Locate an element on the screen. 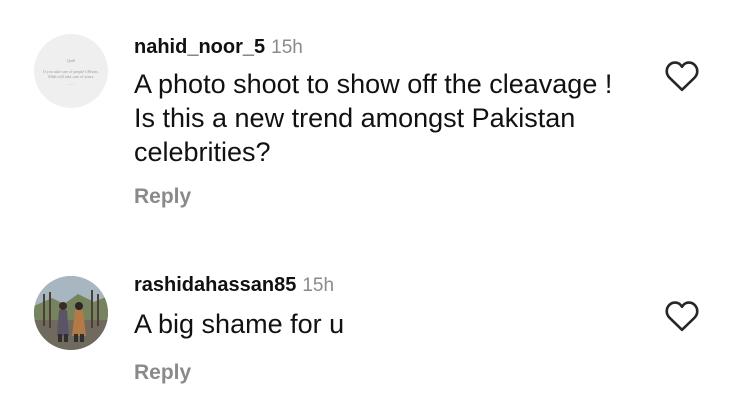 The width and height of the screenshot is (740, 403). comment-text: A big shame for u is located at coordinates (239, 324).